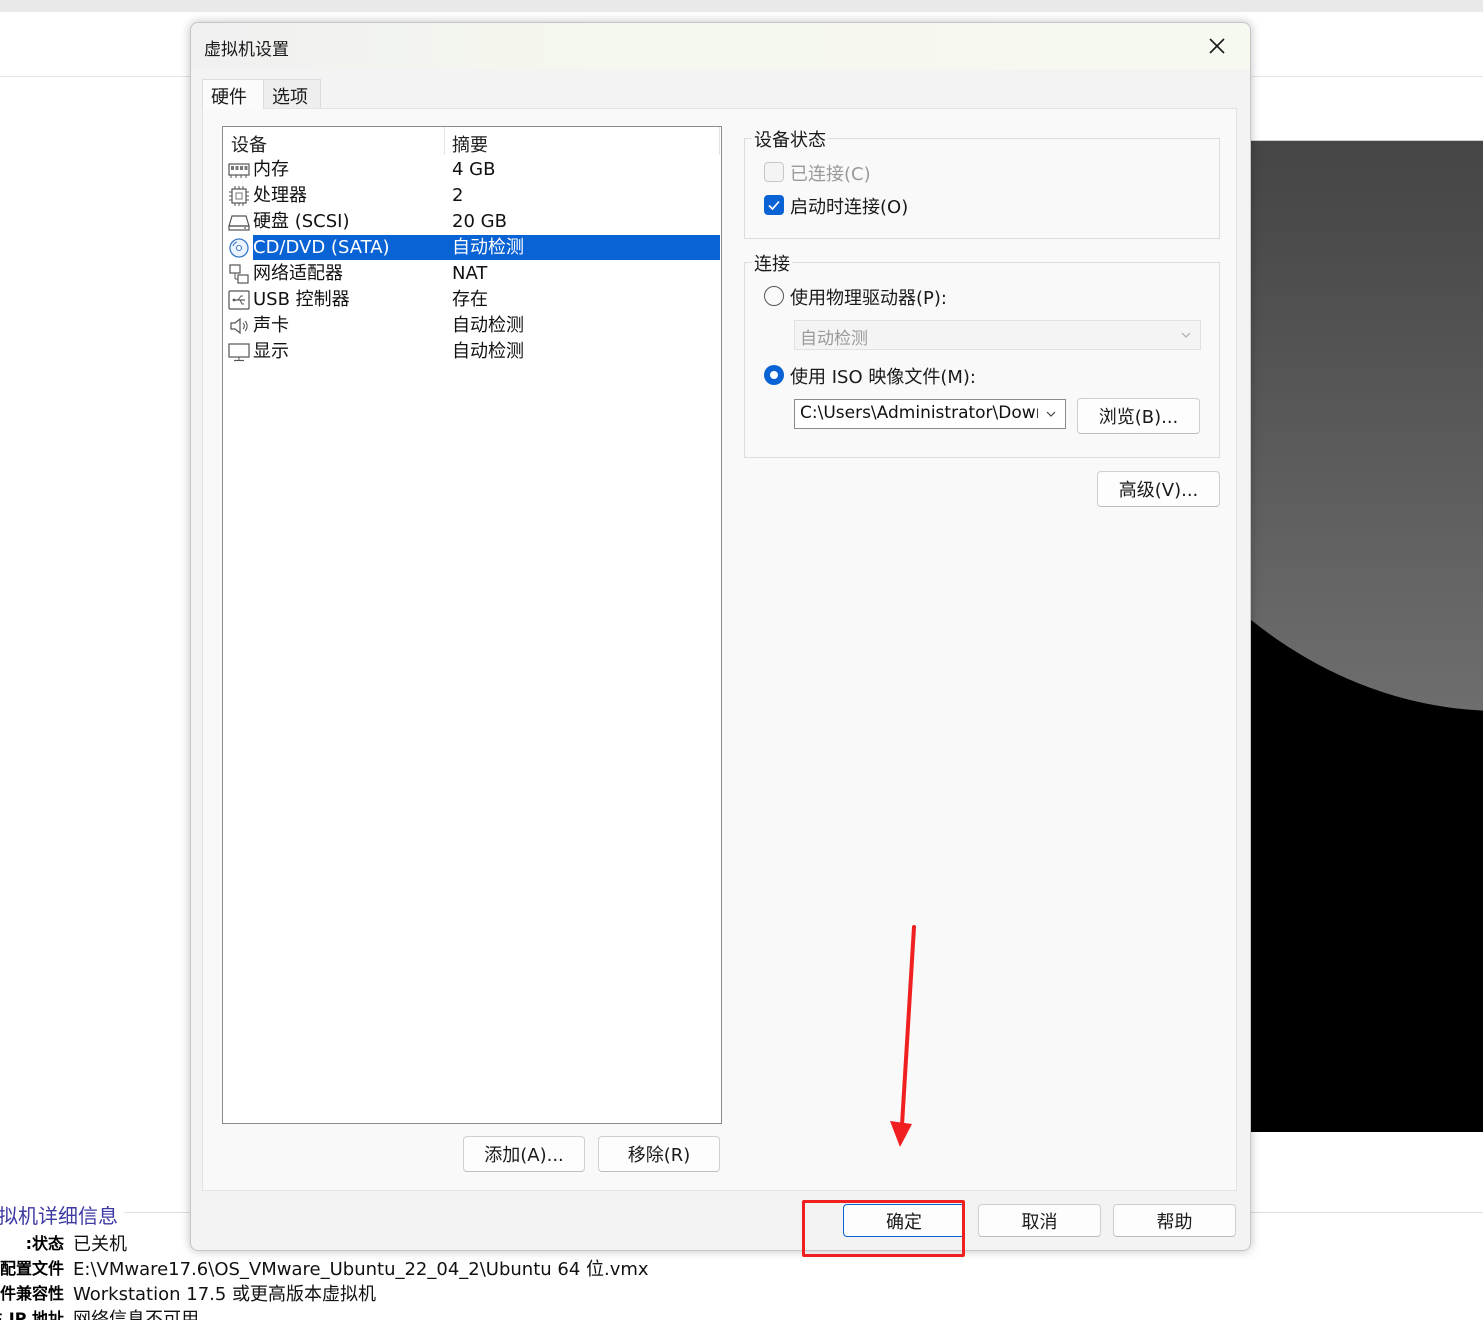  Describe the element at coordinates (741, 6) in the screenshot. I see `background-top-strip` at that location.